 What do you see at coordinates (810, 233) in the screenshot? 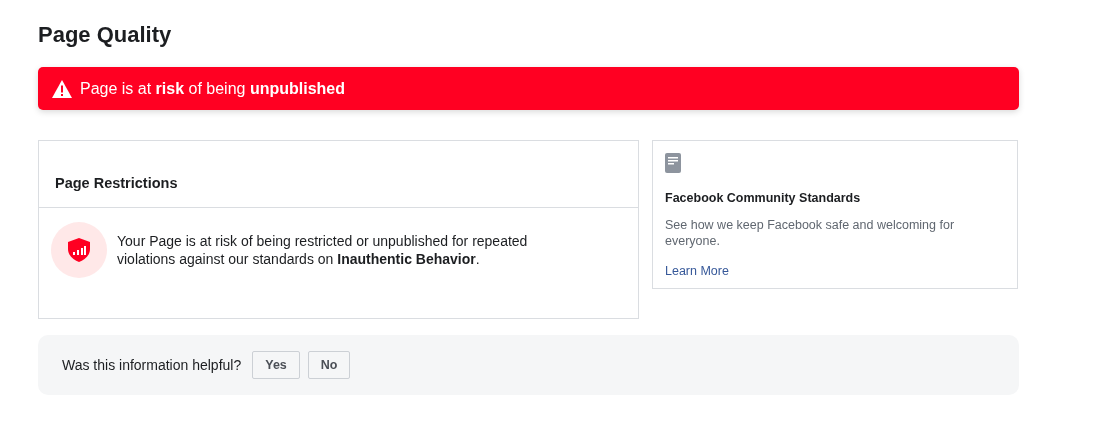
I see `card-description: See how we keep Facebook safe and welcoming for everyone.` at bounding box center [810, 233].